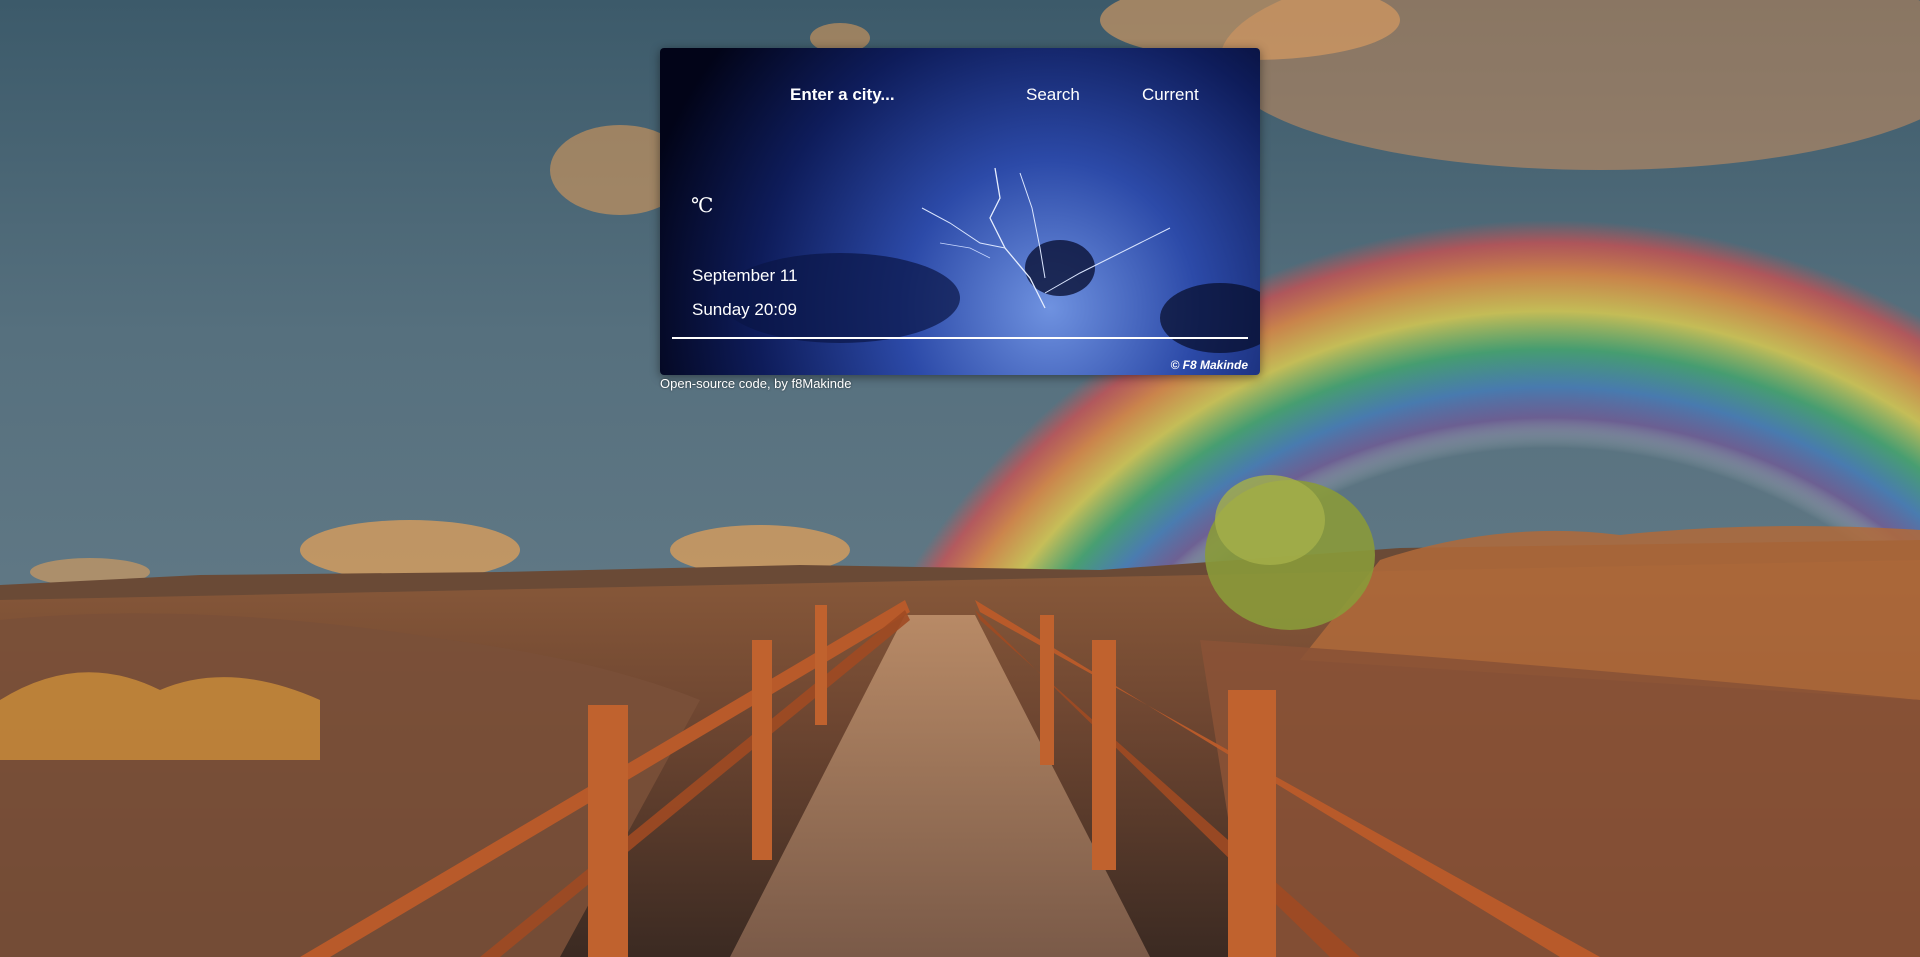 The image size is (1920, 957). What do you see at coordinates (702, 205) in the screenshot?
I see `temperature-unit: ℃` at bounding box center [702, 205].